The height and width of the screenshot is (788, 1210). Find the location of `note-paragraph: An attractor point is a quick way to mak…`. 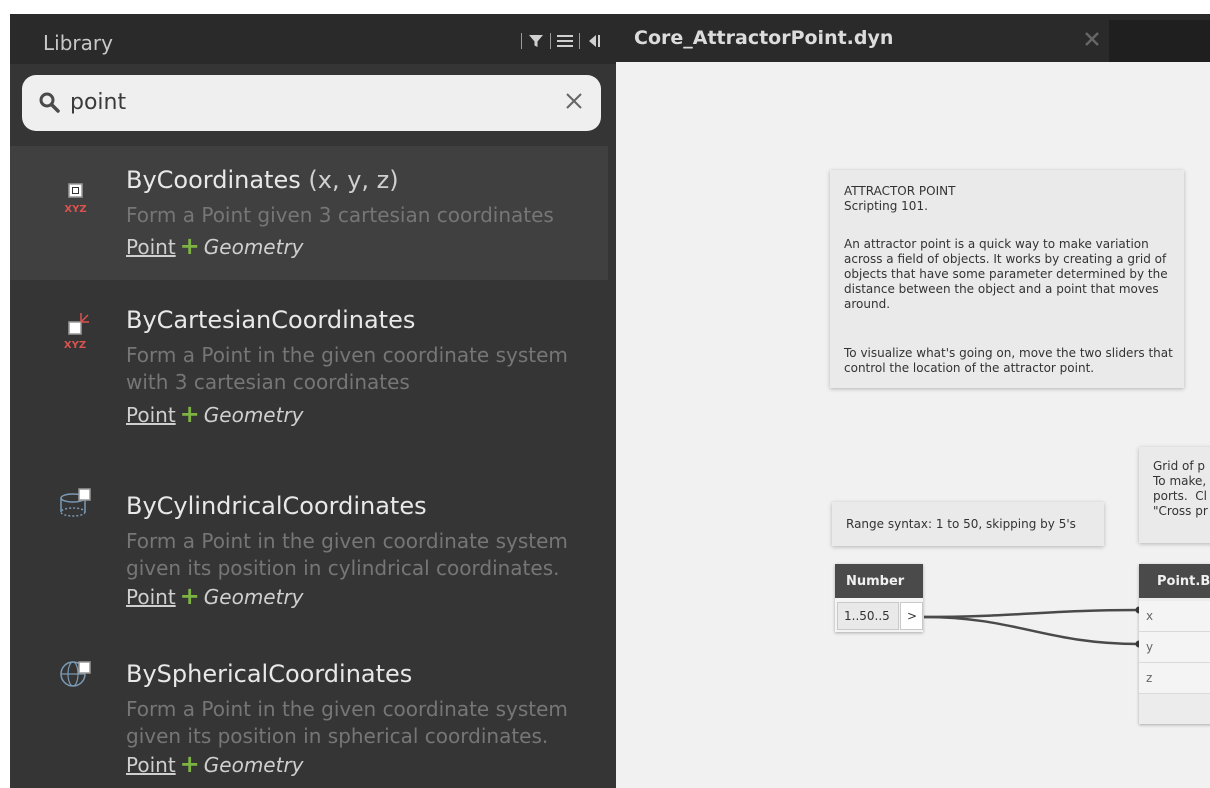

note-paragraph: An attractor point is a quick way to mak… is located at coordinates (1006, 274).